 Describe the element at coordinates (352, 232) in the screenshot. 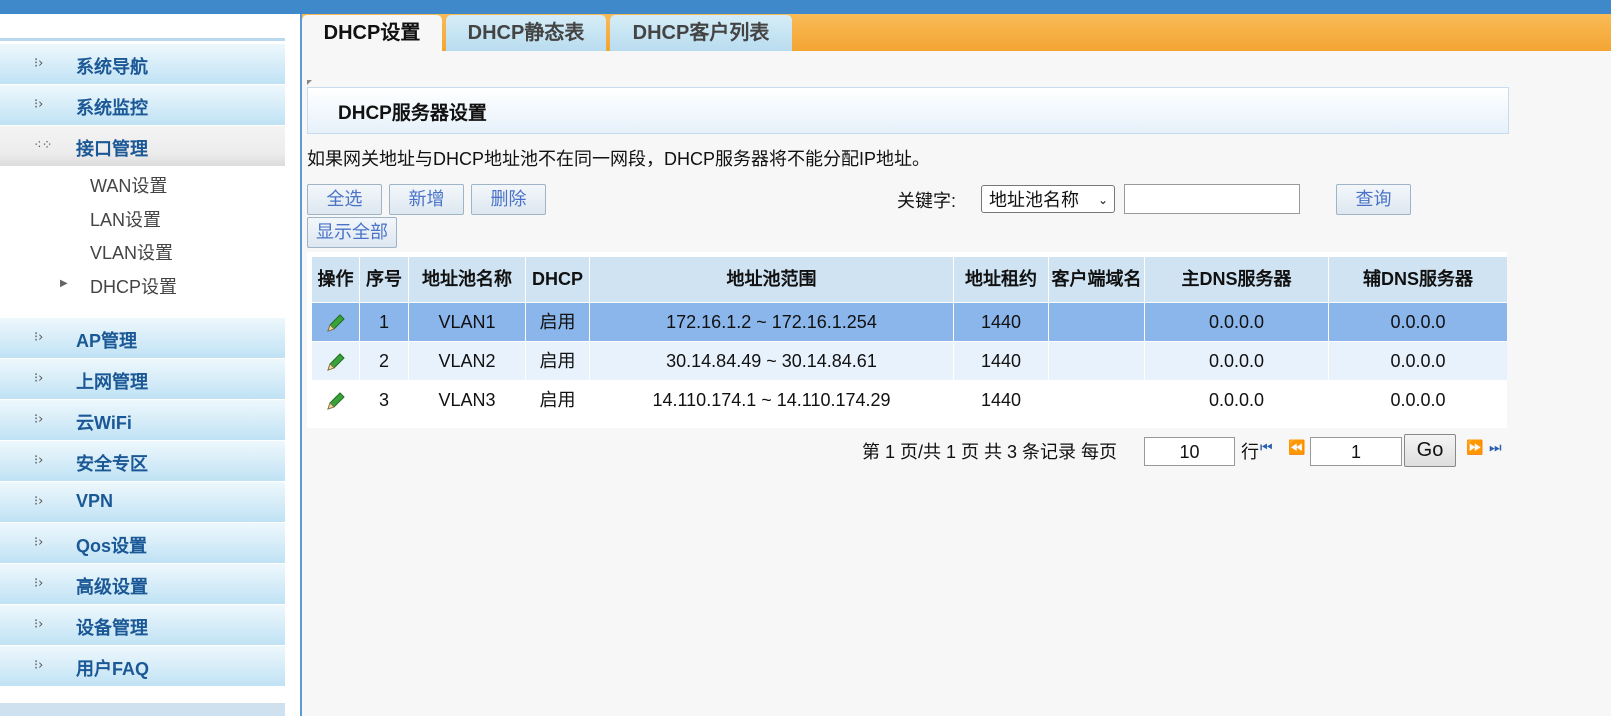

I see `show-all-button: 显示全部` at that location.